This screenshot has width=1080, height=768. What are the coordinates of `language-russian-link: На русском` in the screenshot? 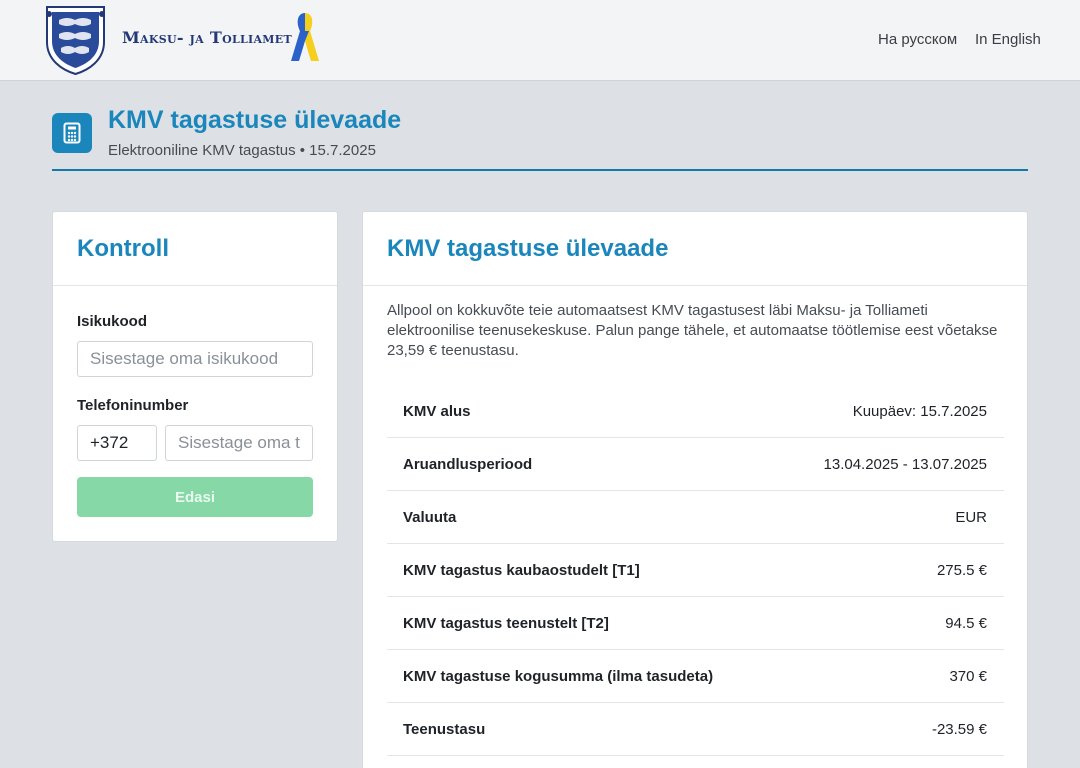 It's located at (917, 39).